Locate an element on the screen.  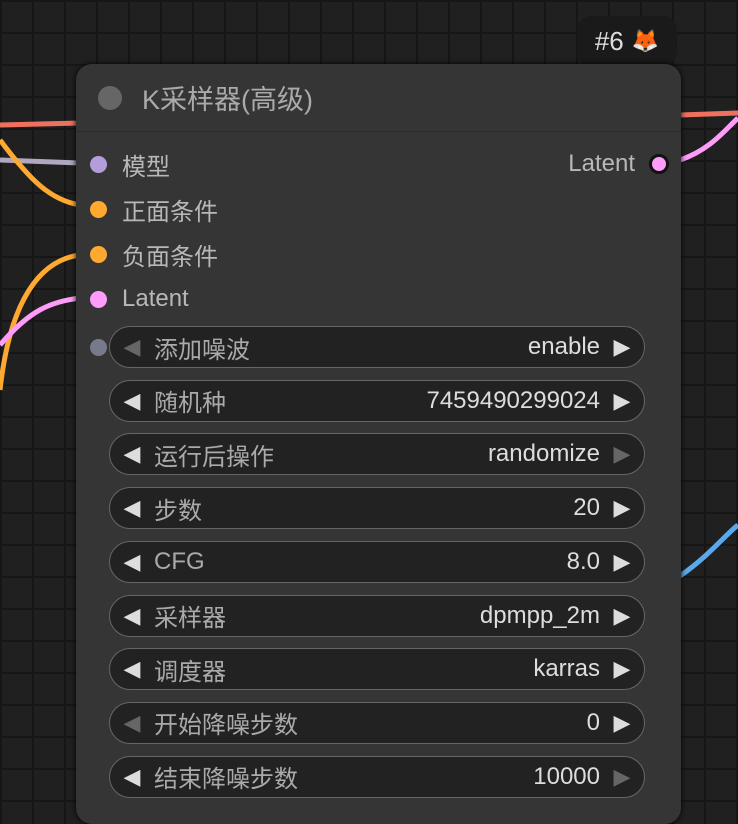
widget-8: ◀ 结束降噪步数 10000 ▶ is located at coordinates (377, 776).